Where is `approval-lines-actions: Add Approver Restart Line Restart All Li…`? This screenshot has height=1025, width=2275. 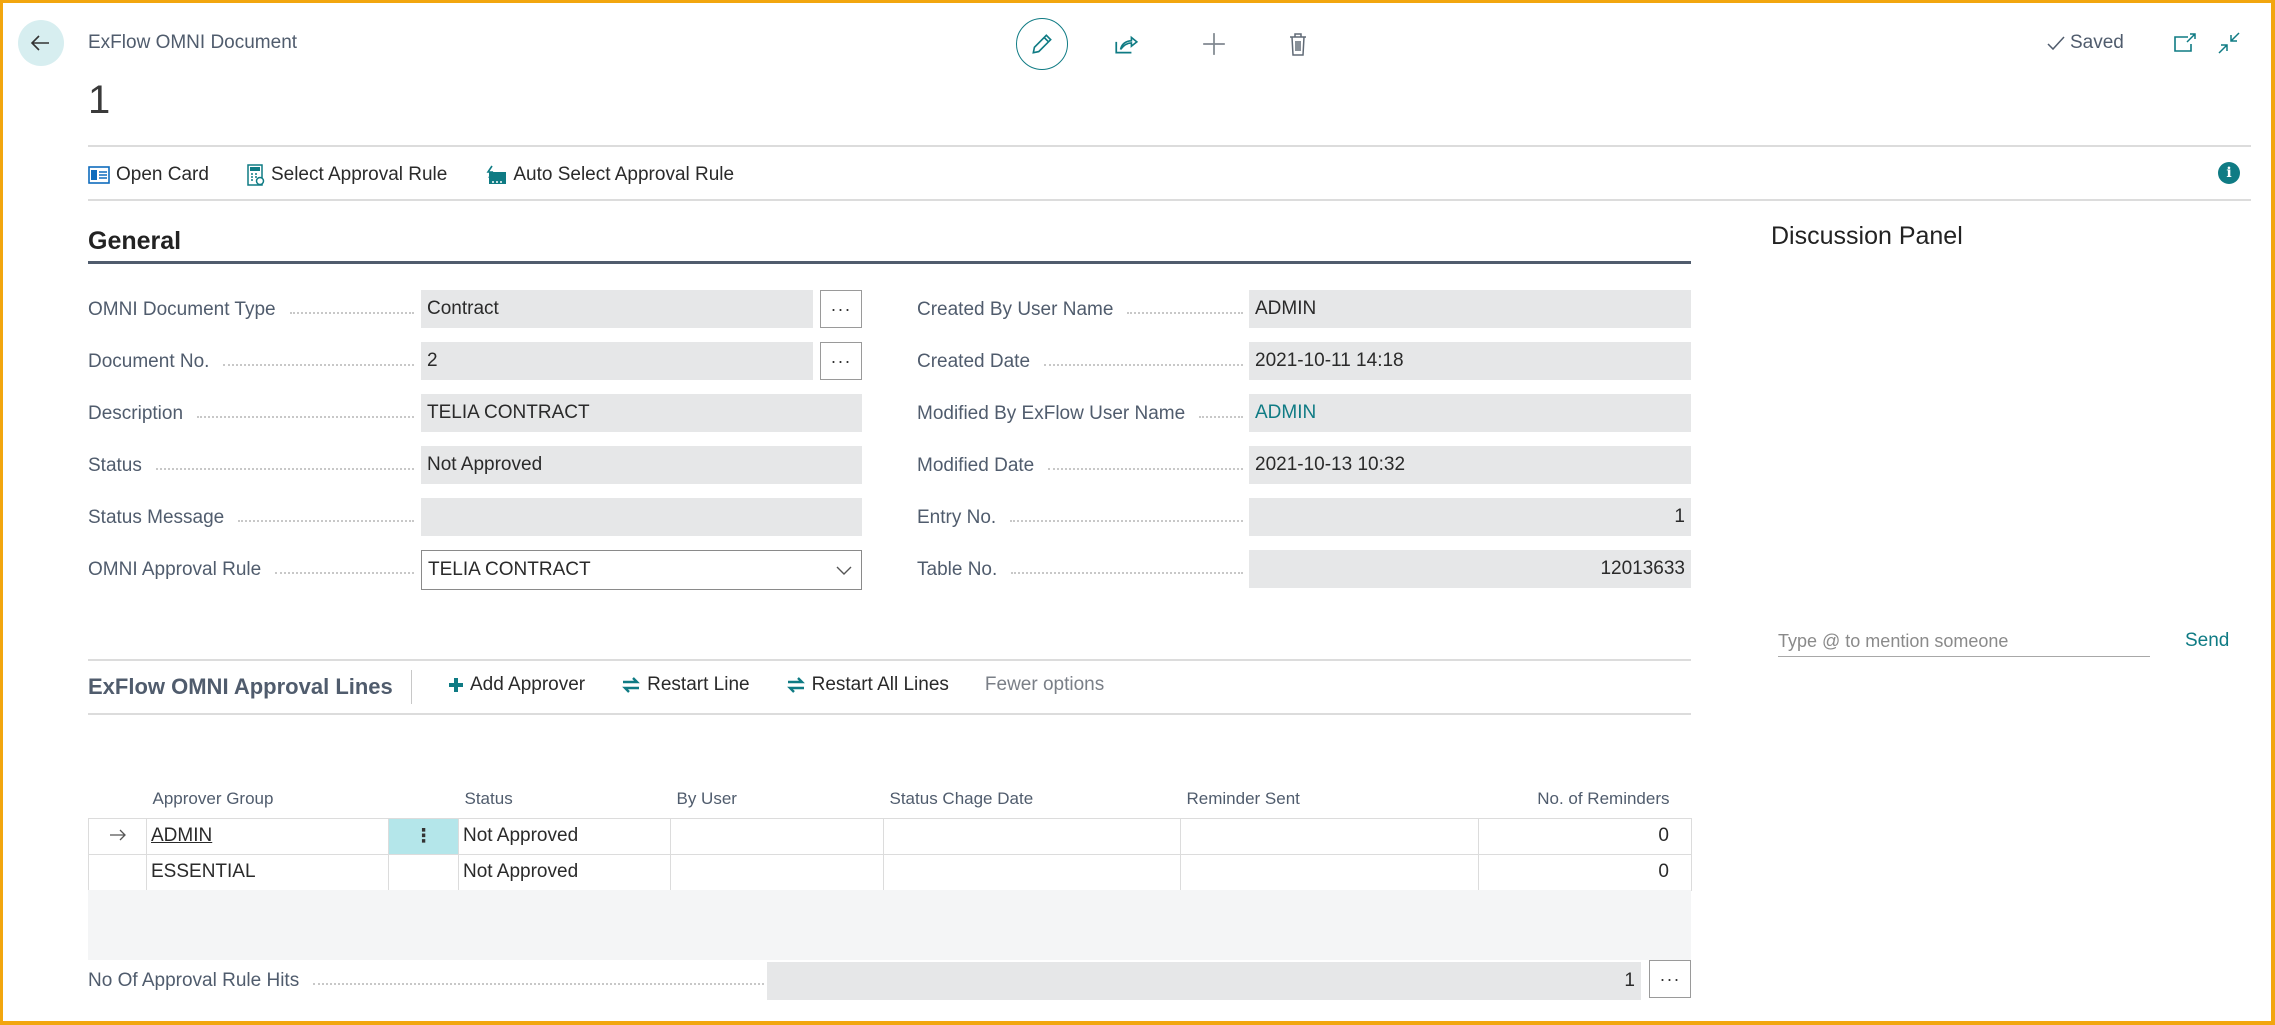 approval-lines-actions: Add Approver Restart Line Restart All Li… is located at coordinates (776, 685).